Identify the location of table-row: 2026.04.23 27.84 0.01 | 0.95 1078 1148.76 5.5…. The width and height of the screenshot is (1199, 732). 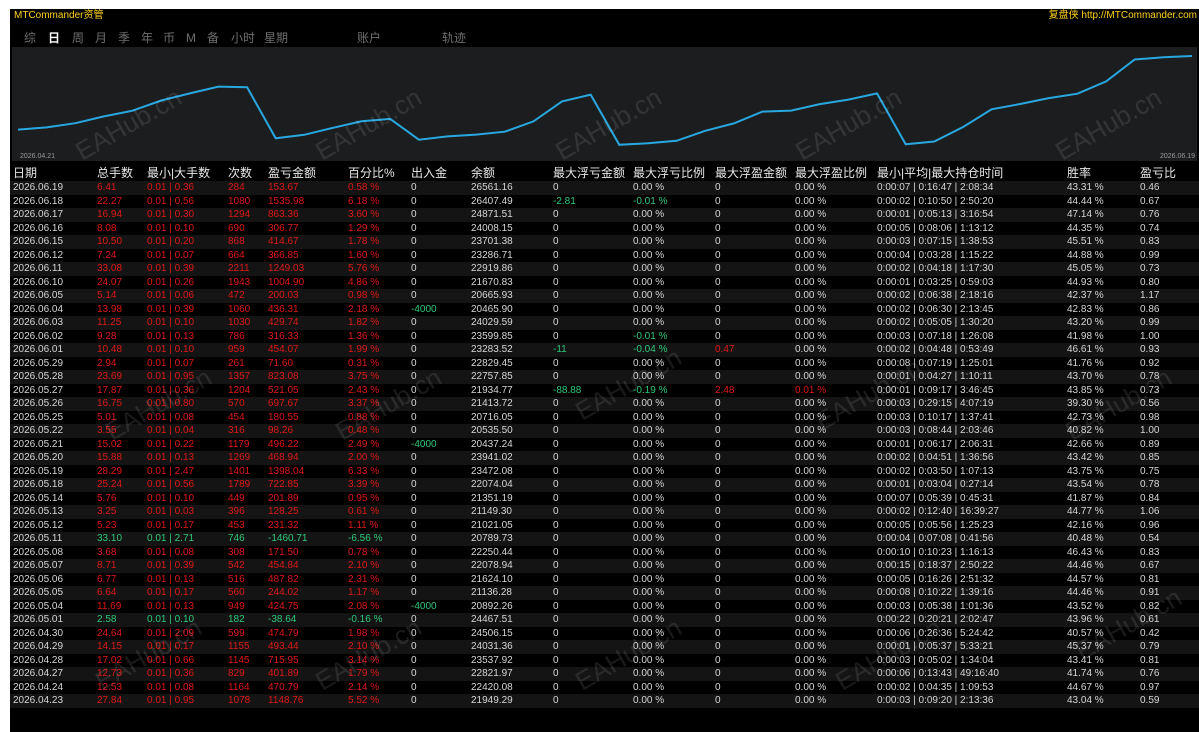
(604, 701).